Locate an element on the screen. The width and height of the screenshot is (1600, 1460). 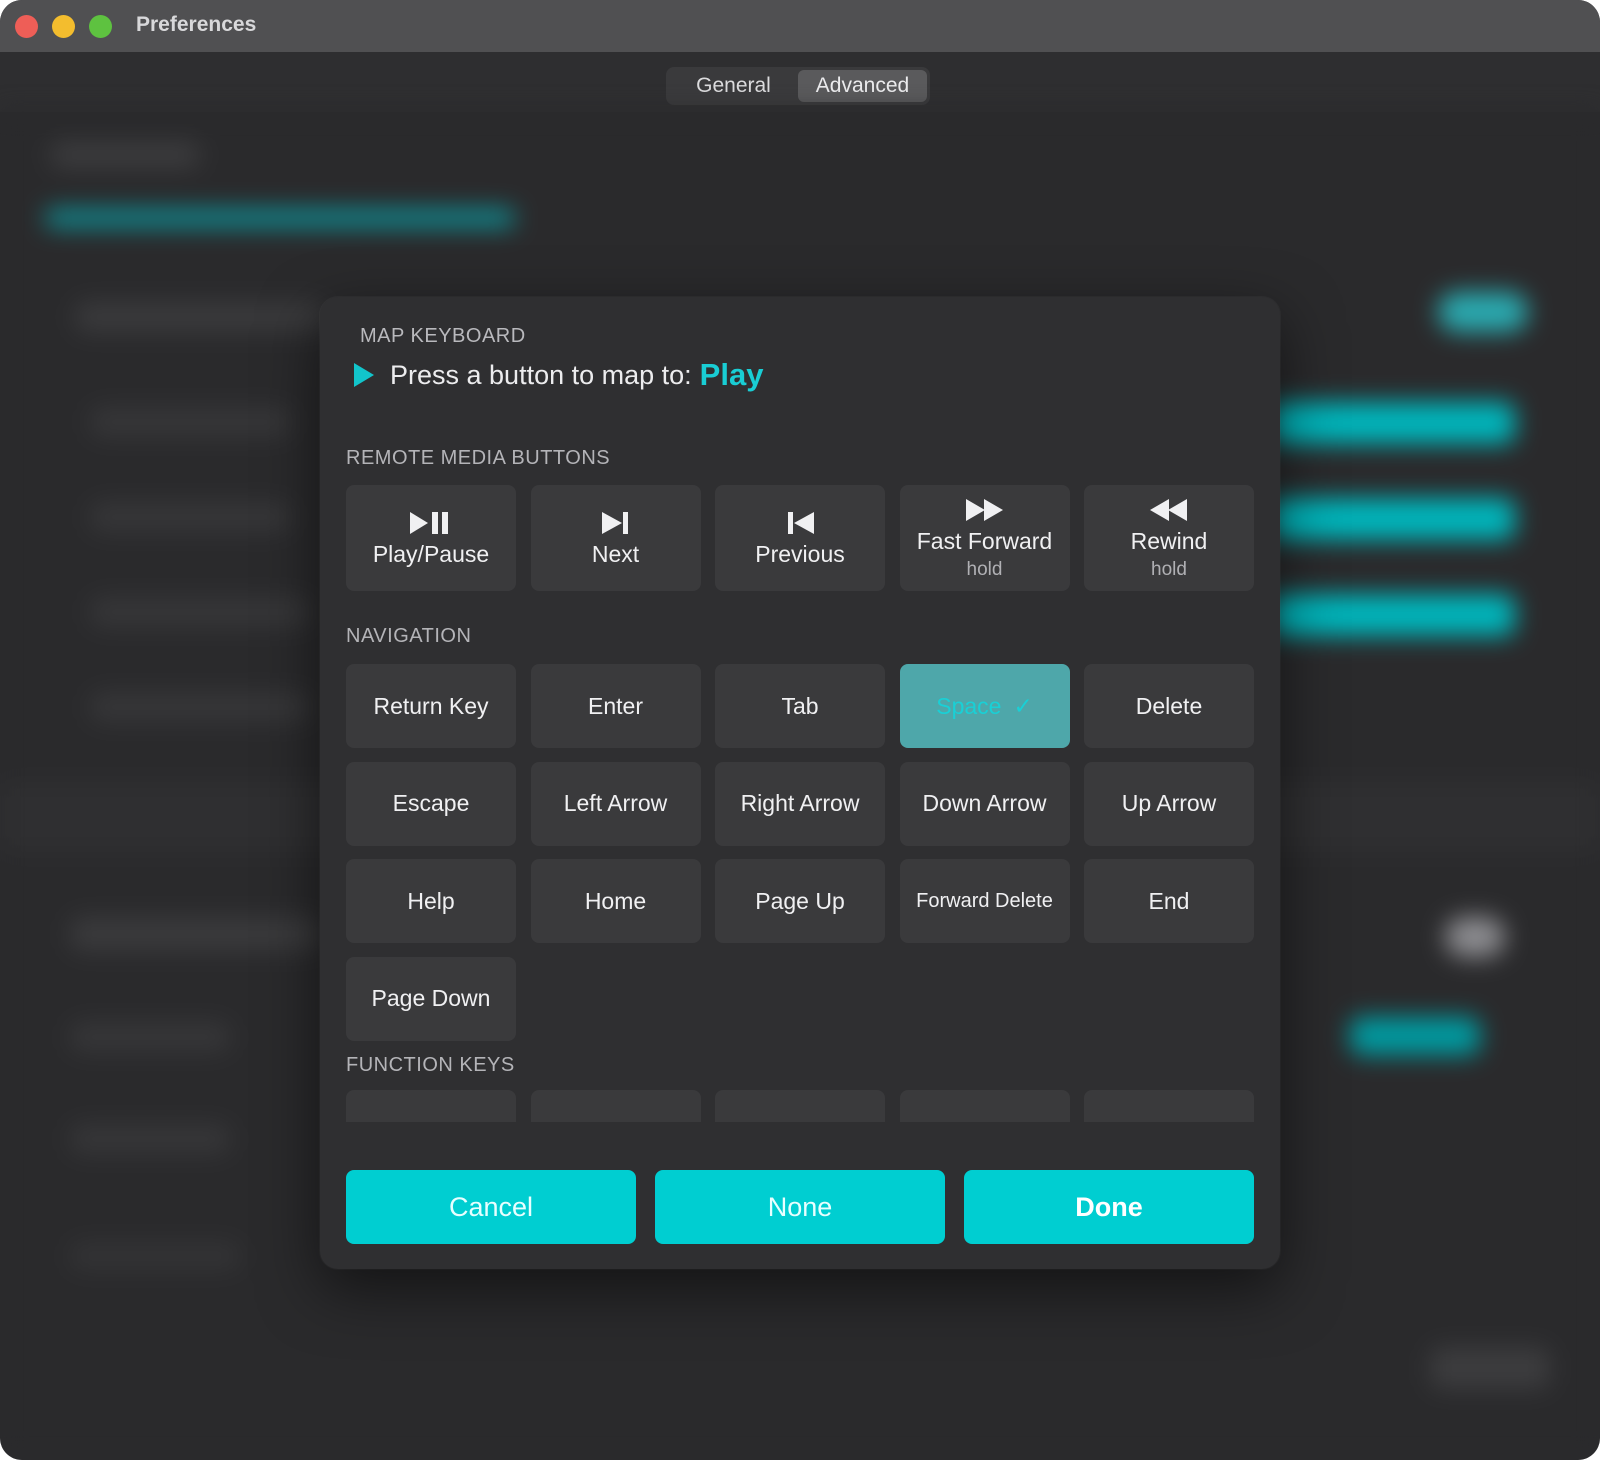
key-fast-forward: Fast Forward hold is located at coordinates (984, 538).